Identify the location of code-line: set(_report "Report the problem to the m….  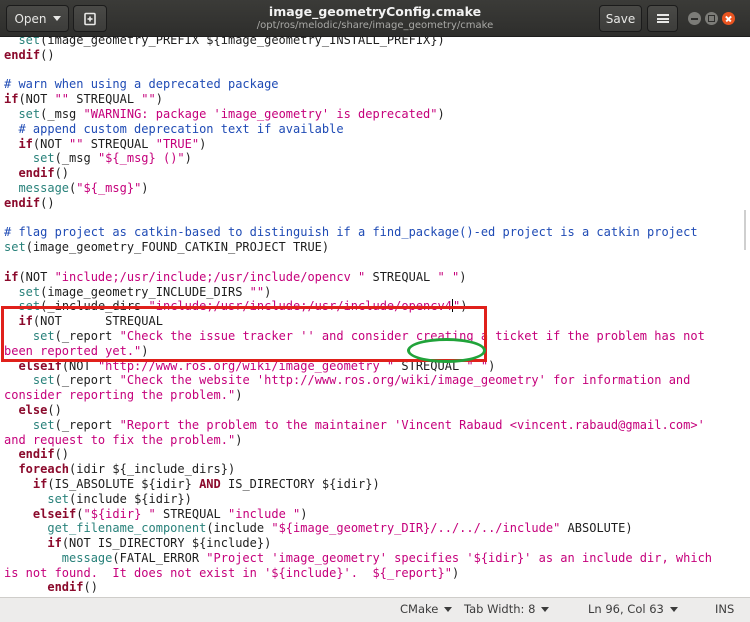
(374, 425).